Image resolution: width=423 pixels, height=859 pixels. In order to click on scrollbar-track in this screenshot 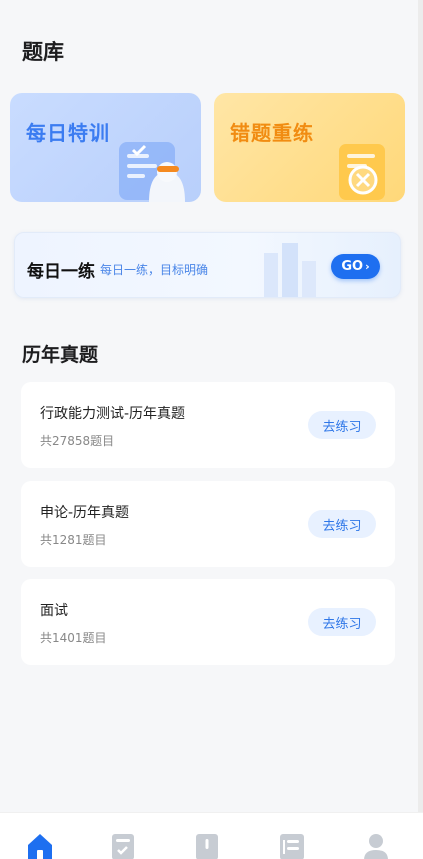, I will do `click(420, 406)`.